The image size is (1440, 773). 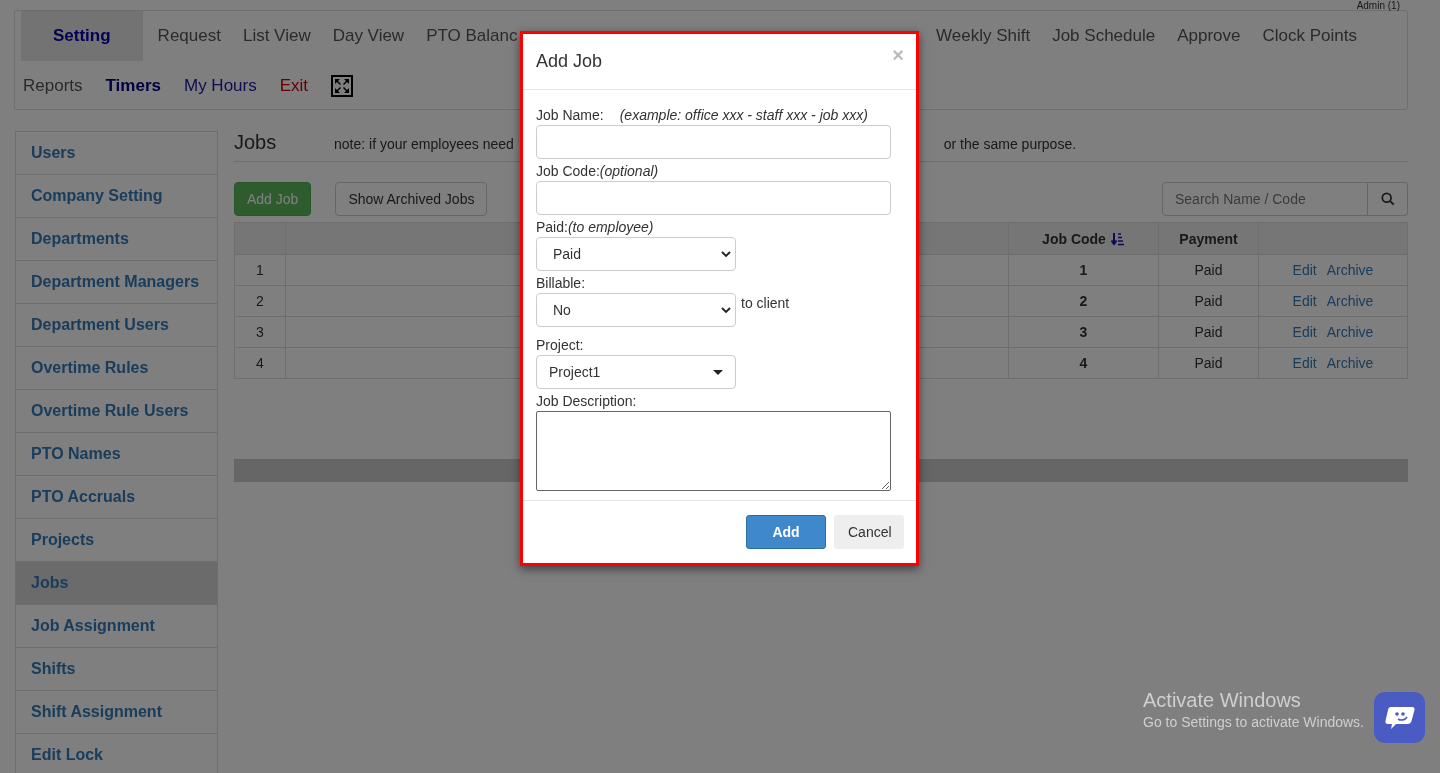 I want to click on sidebar-item: Job Assignment, so click(x=116, y=626).